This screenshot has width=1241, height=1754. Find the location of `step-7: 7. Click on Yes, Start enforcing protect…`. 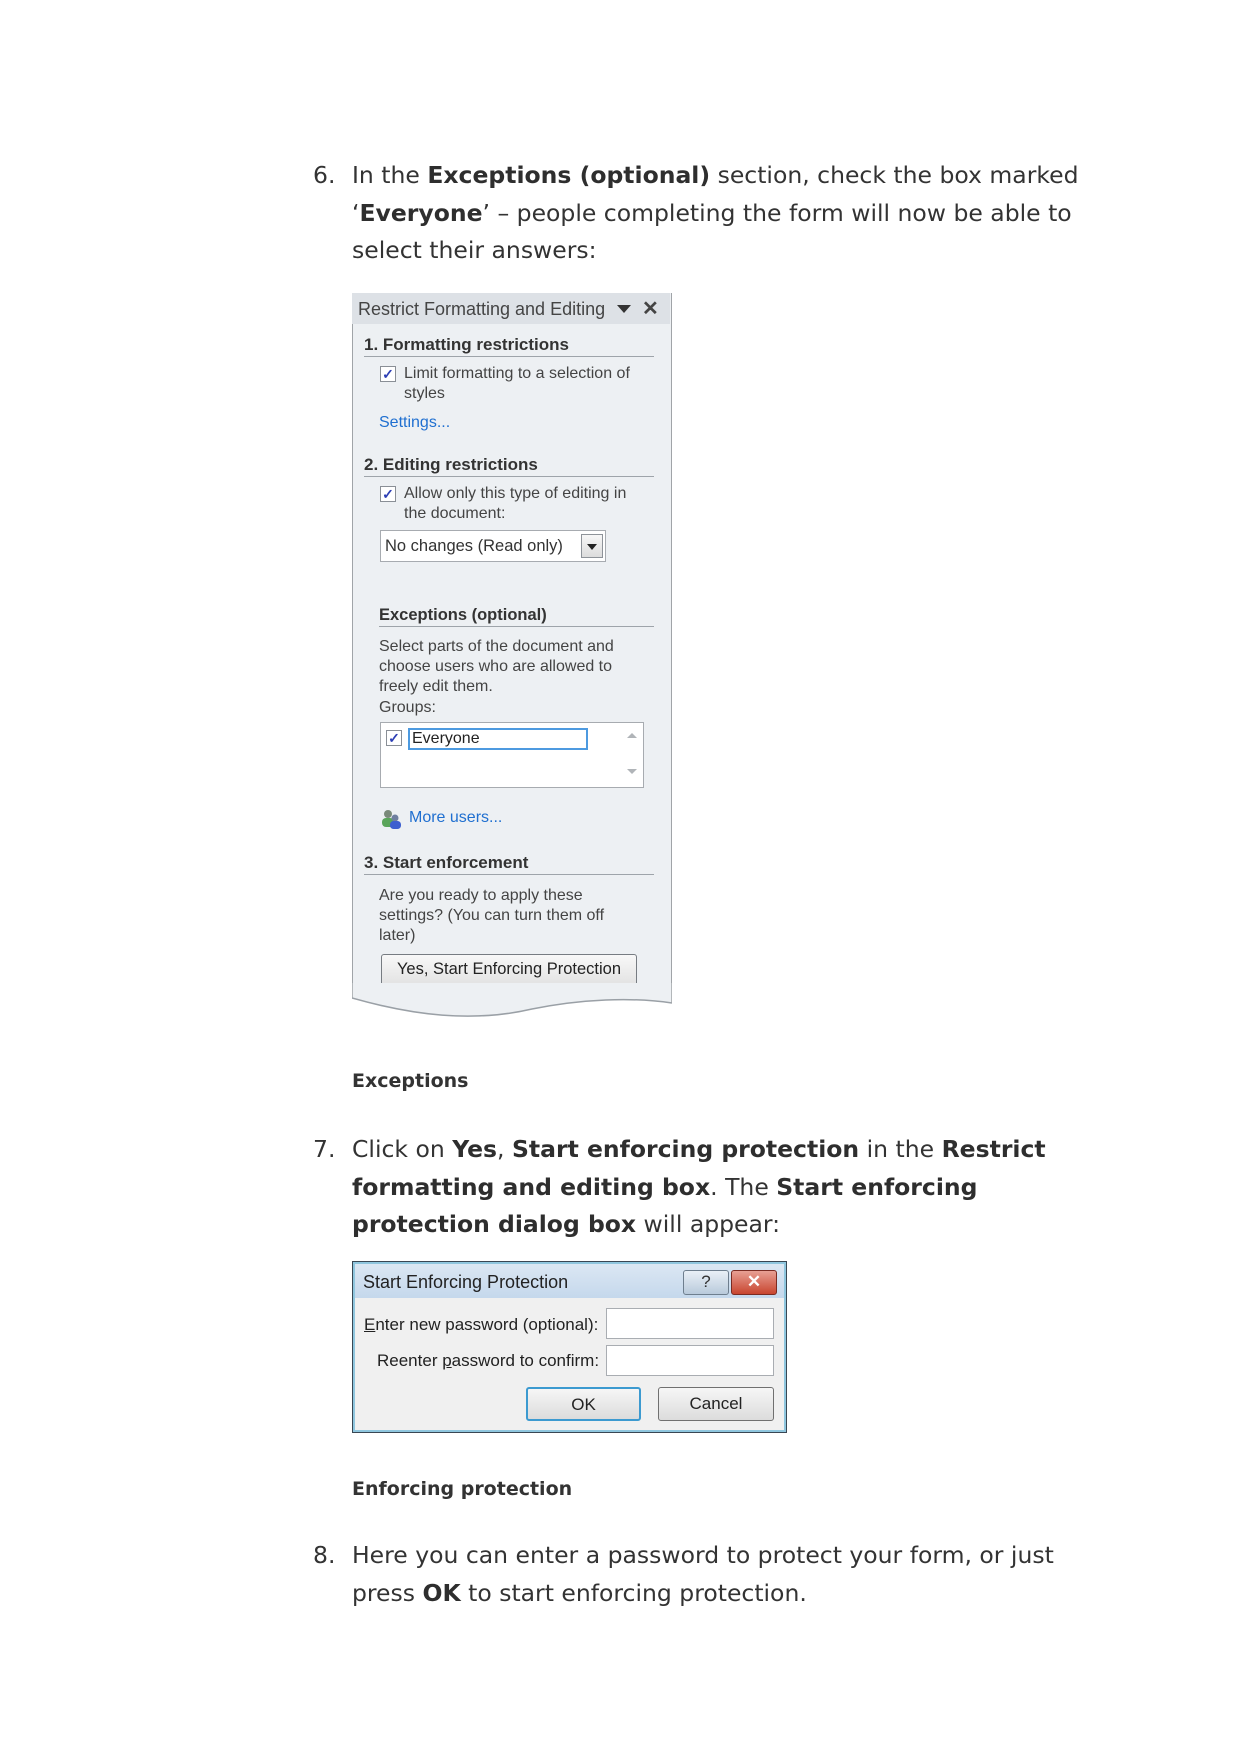

step-7: 7. Click on Yes, Start enforcing protect… is located at coordinates (703, 1187).